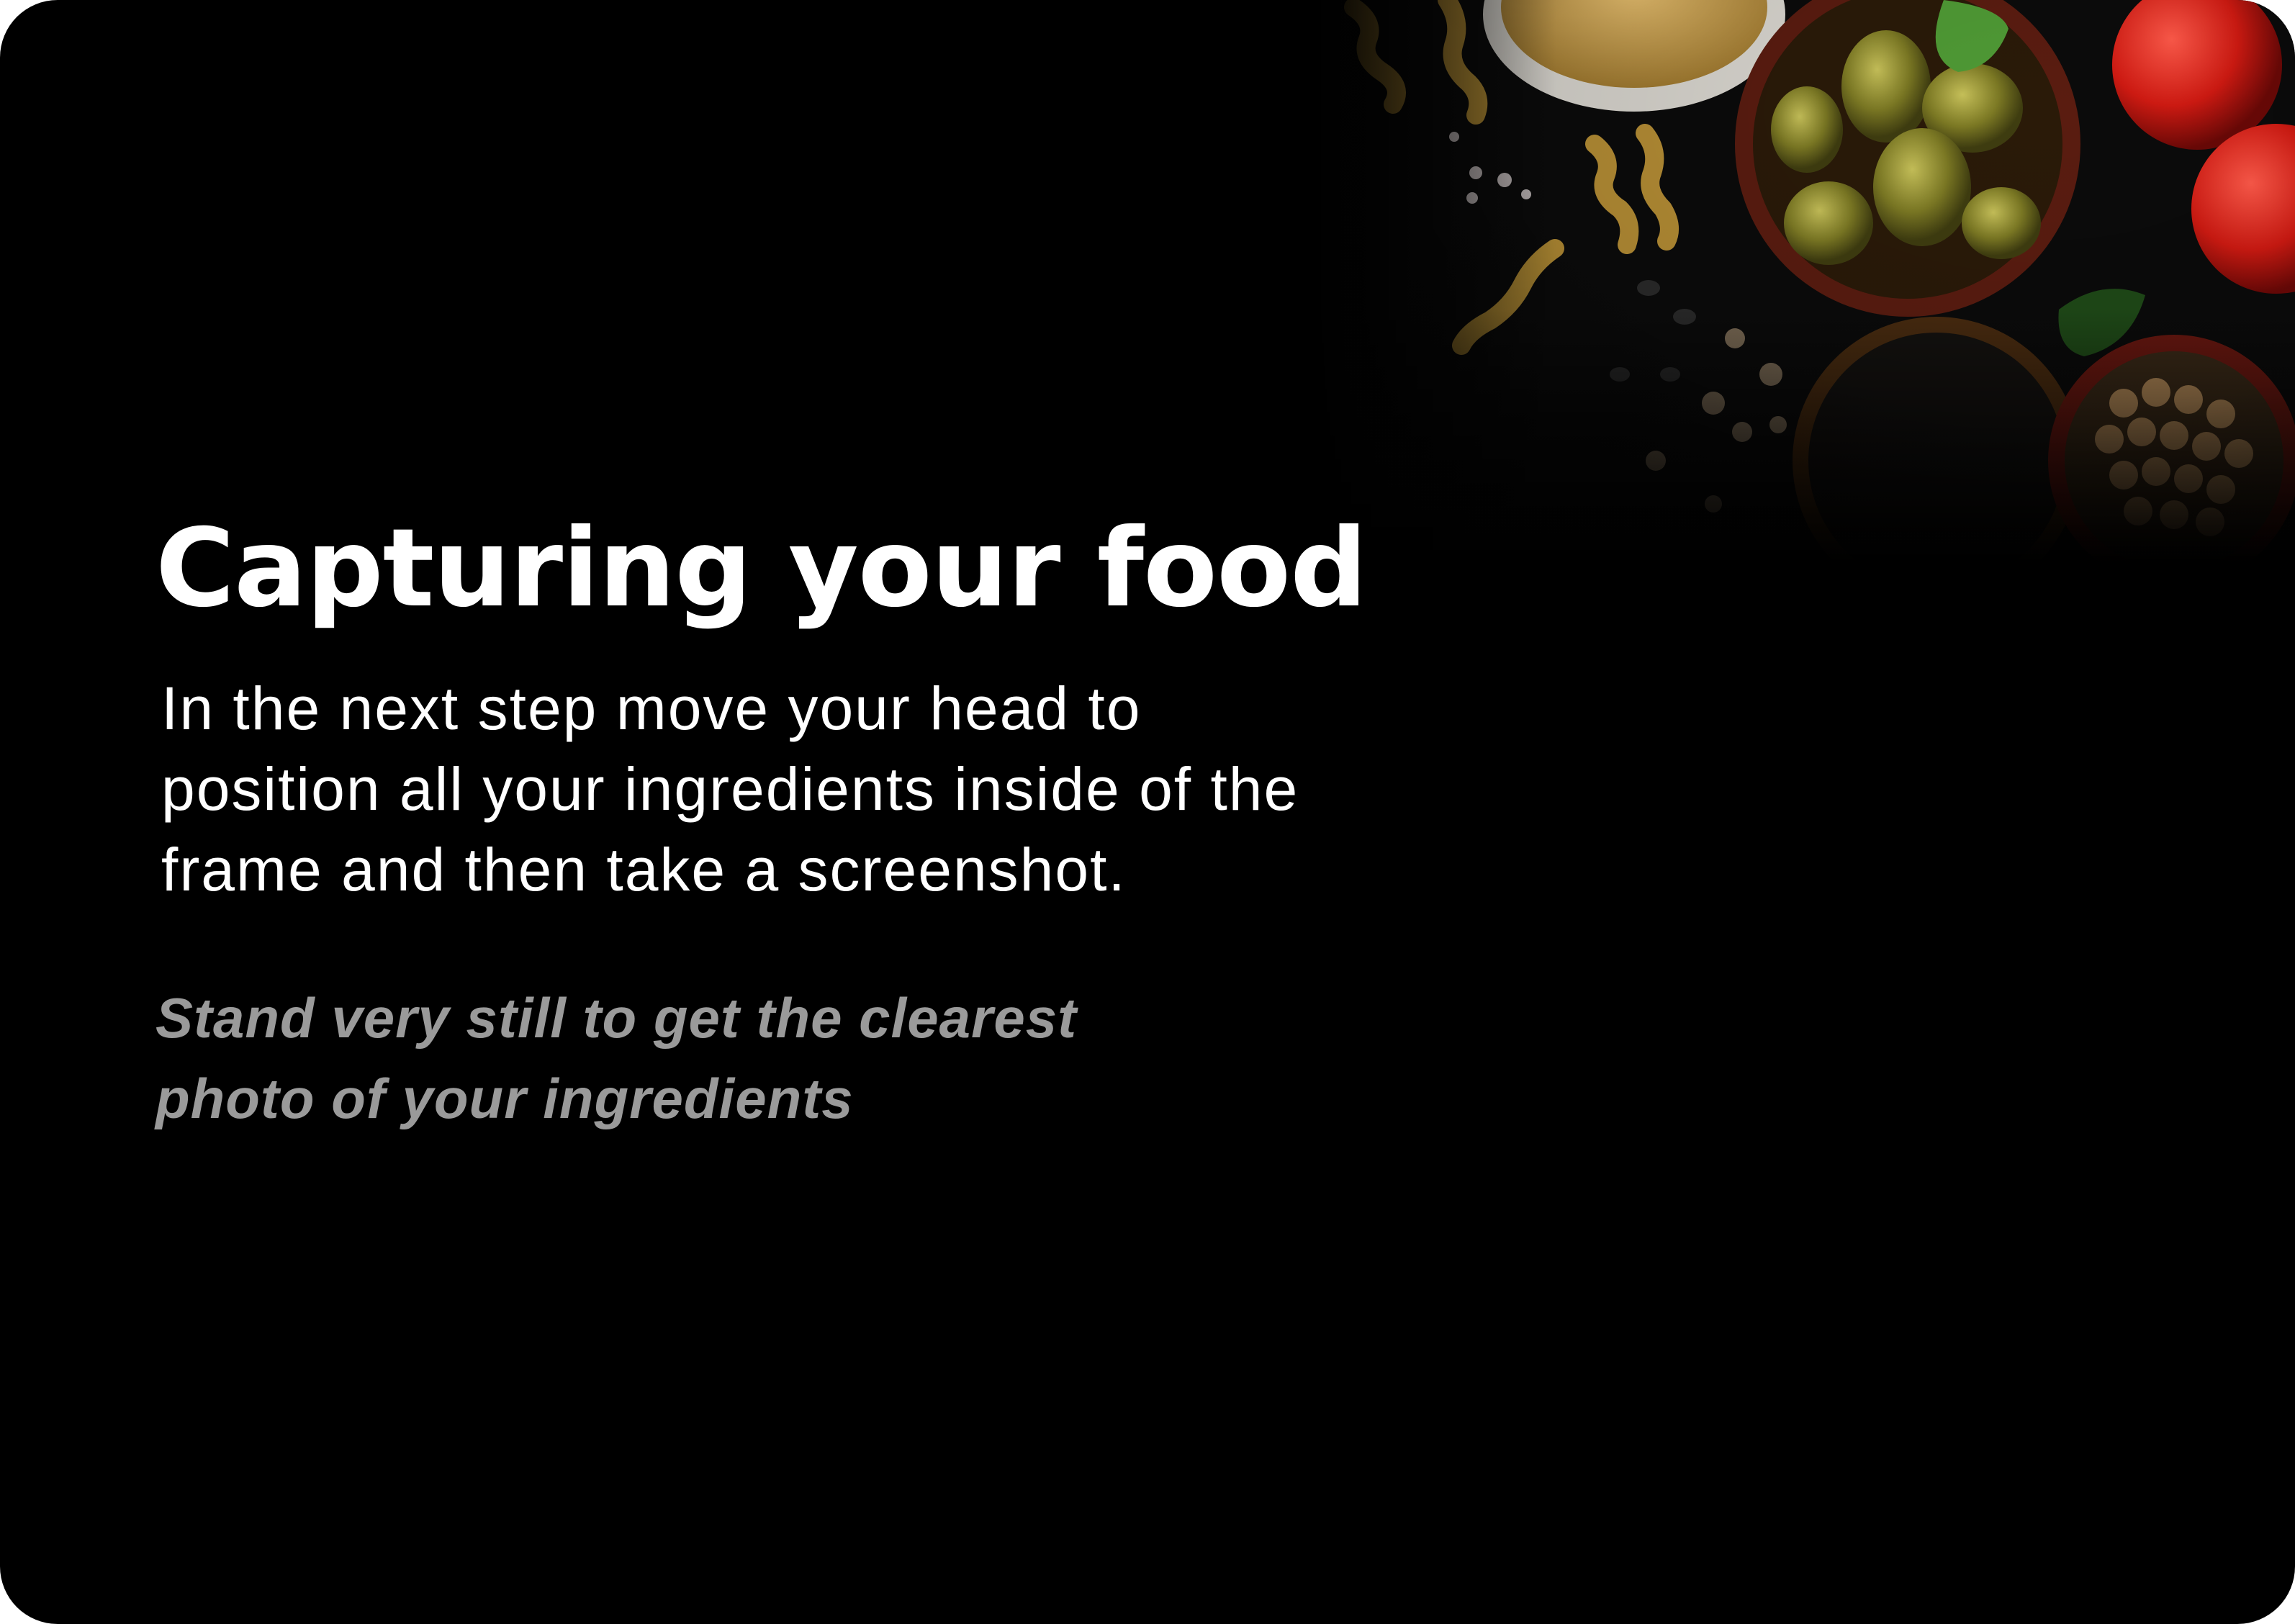  What do you see at coordinates (1802, 280) in the screenshot?
I see `food-ingredients-photo` at bounding box center [1802, 280].